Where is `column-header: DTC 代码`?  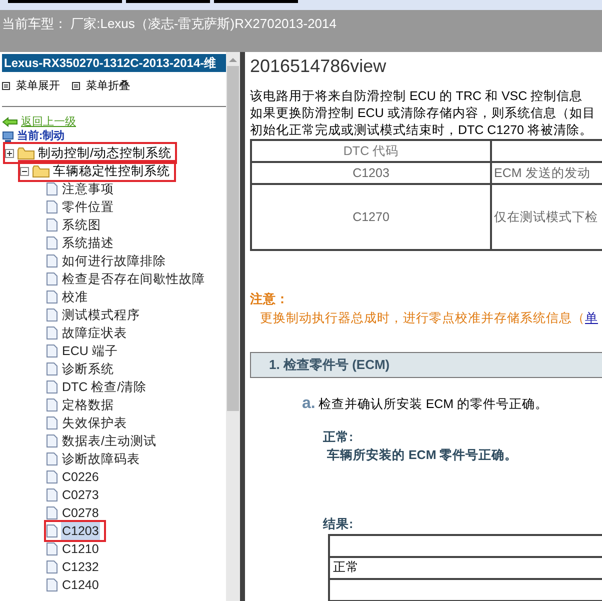
column-header: DTC 代码 is located at coordinates (371, 151).